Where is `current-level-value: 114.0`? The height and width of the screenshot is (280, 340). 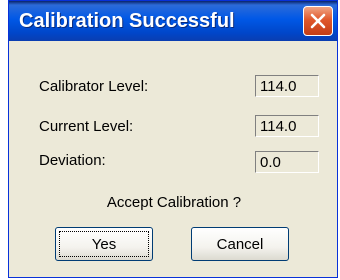
current-level-value: 114.0 is located at coordinates (287, 126).